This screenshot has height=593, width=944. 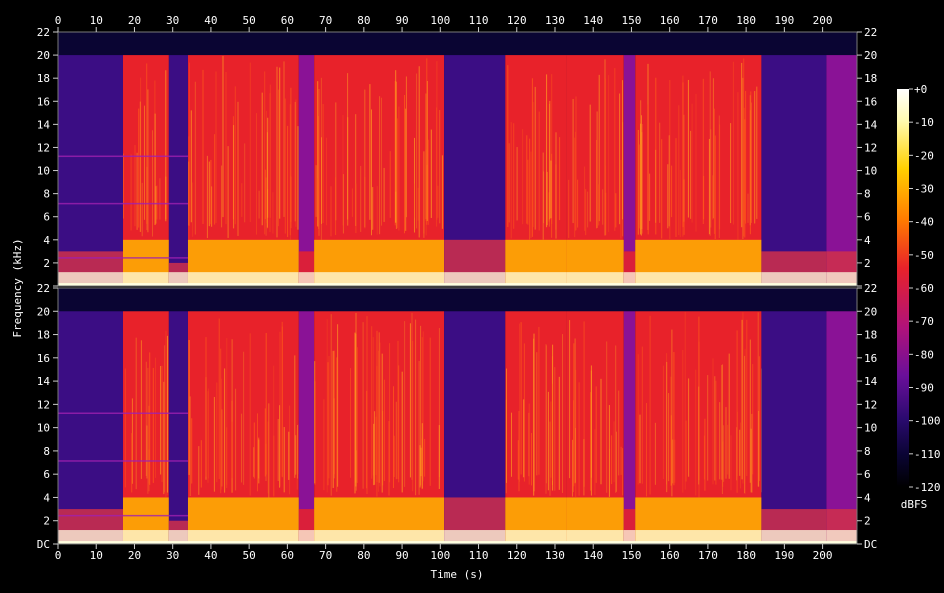 I want to click on x-tick-label-bottom: 120, so click(x=517, y=555).